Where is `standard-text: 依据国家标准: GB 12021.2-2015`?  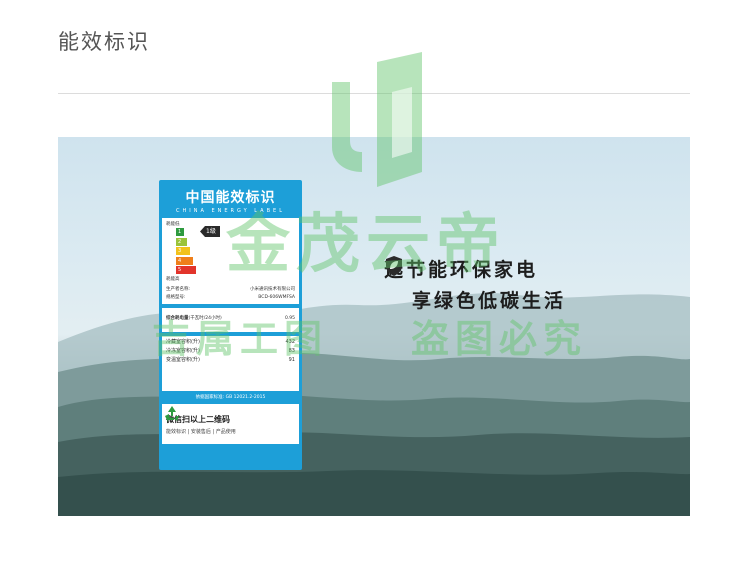 standard-text: 依据国家标准: GB 12021.2-2015 is located at coordinates (230, 397).